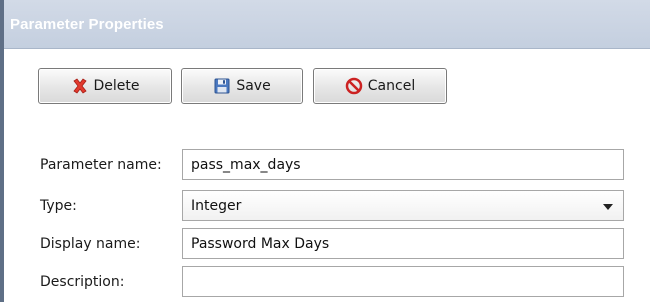 The width and height of the screenshot is (650, 302). Describe the element at coordinates (403, 205) in the screenshot. I see `type-select: Integer` at that location.